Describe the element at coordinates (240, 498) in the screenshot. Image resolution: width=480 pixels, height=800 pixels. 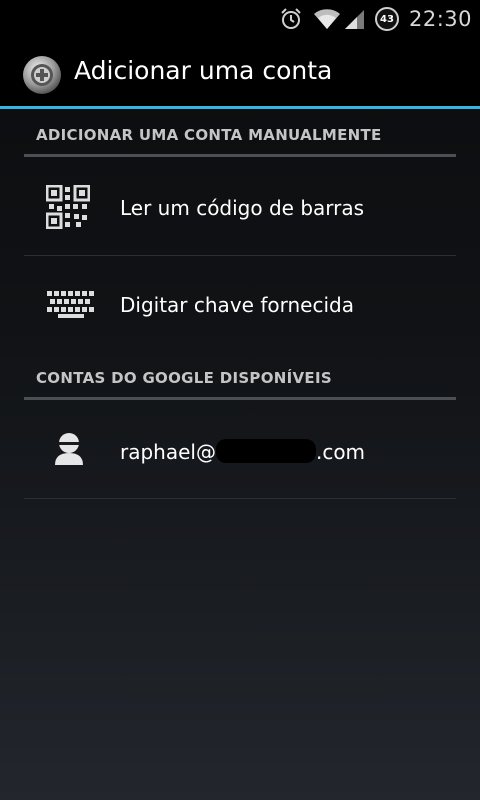
I see `row-divider` at that location.